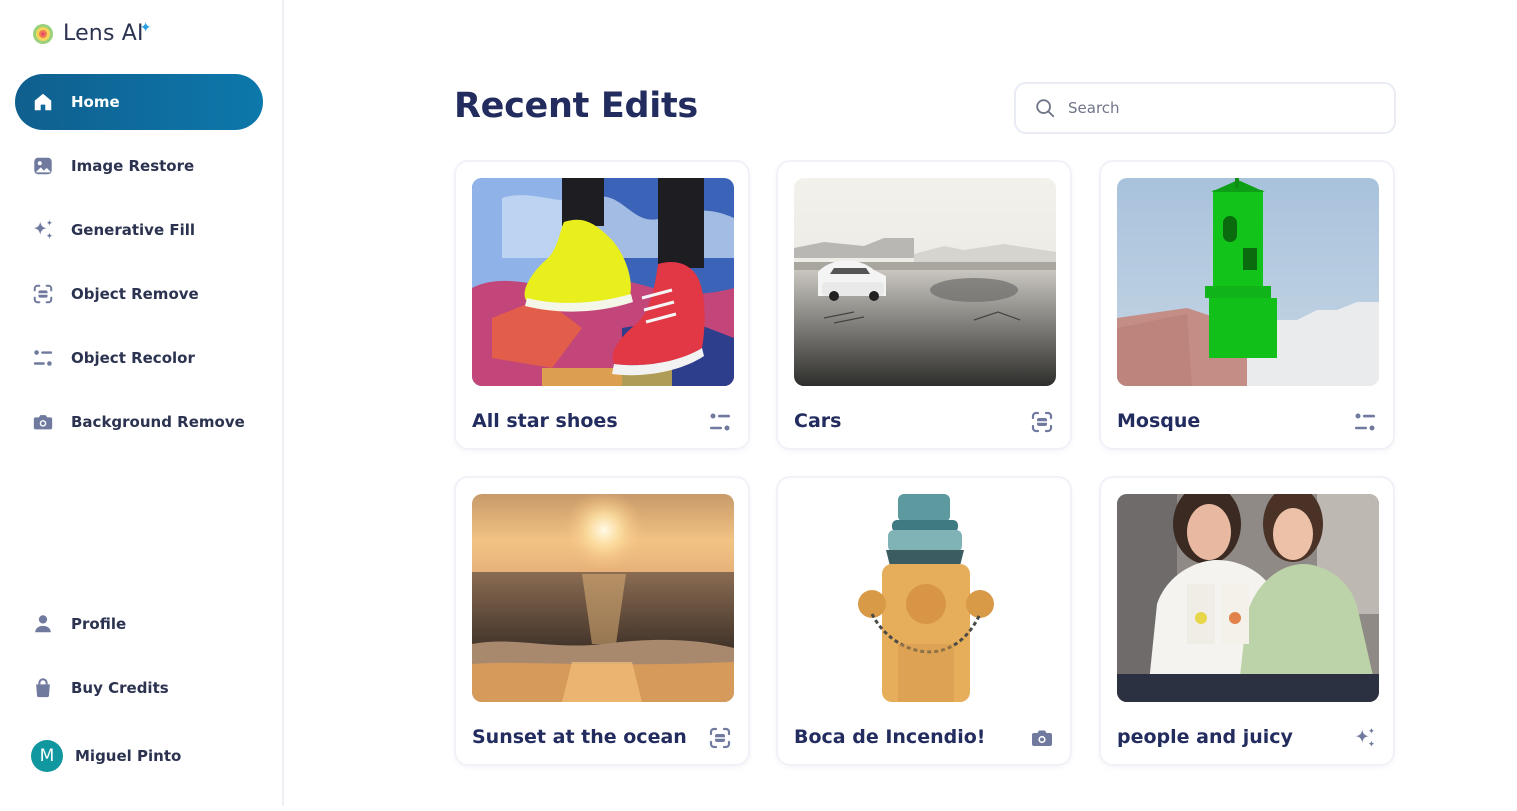  Describe the element at coordinates (99, 624) in the screenshot. I see `sidebar-item-label: Profile` at that location.